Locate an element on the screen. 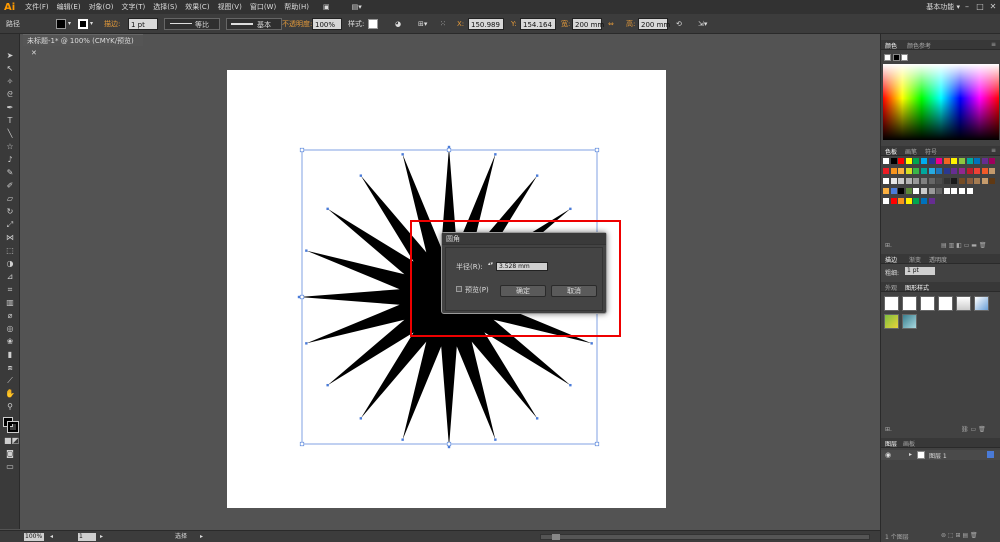 This screenshot has height=542, width=1000. eraser-tool-icon: ▱ is located at coordinates (10, 198).